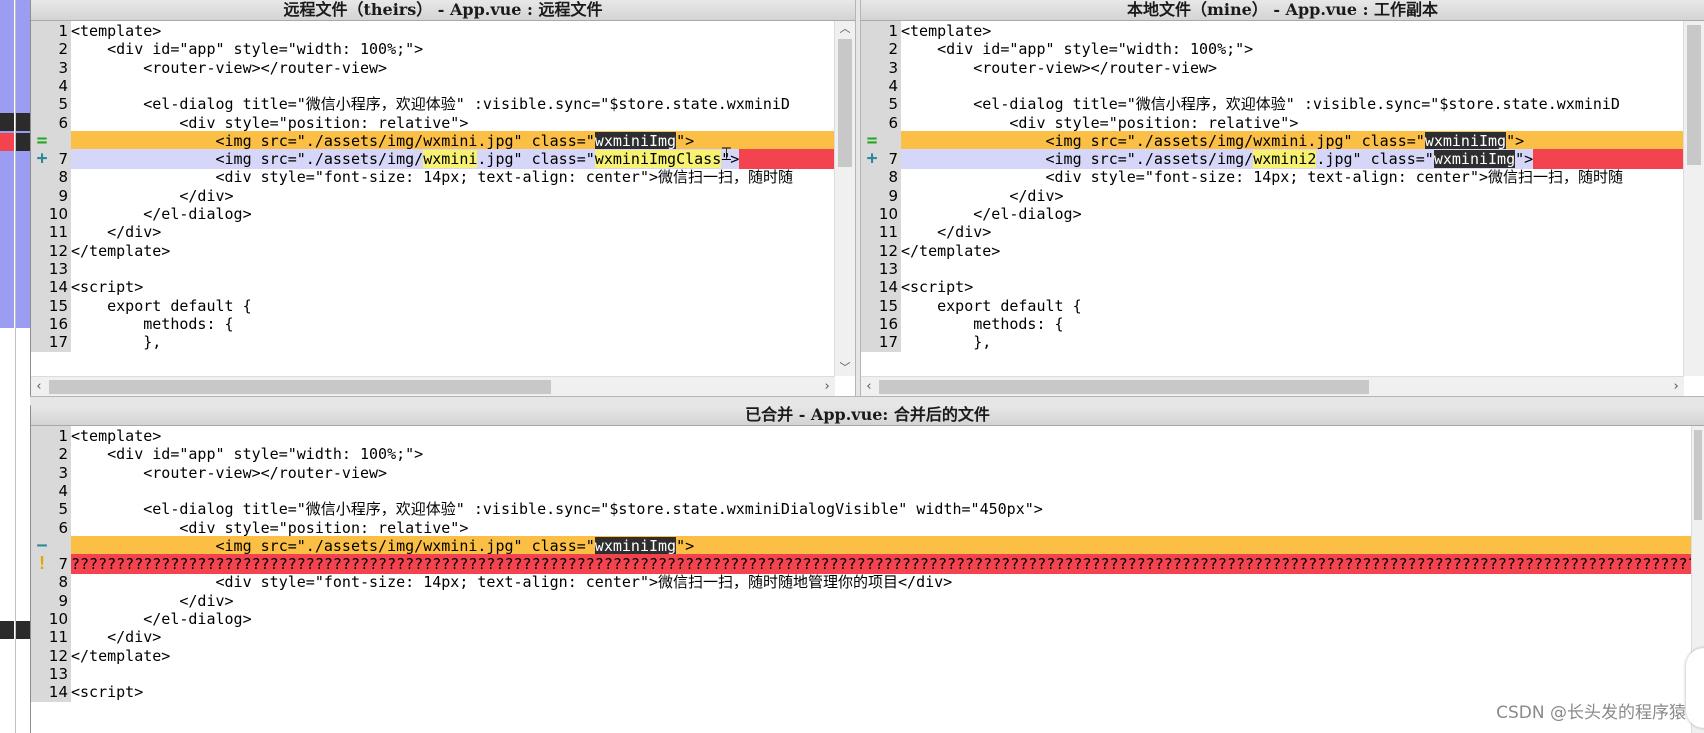 The height and width of the screenshot is (733, 1704). I want to click on line-gutter: 1, so click(51, 436).